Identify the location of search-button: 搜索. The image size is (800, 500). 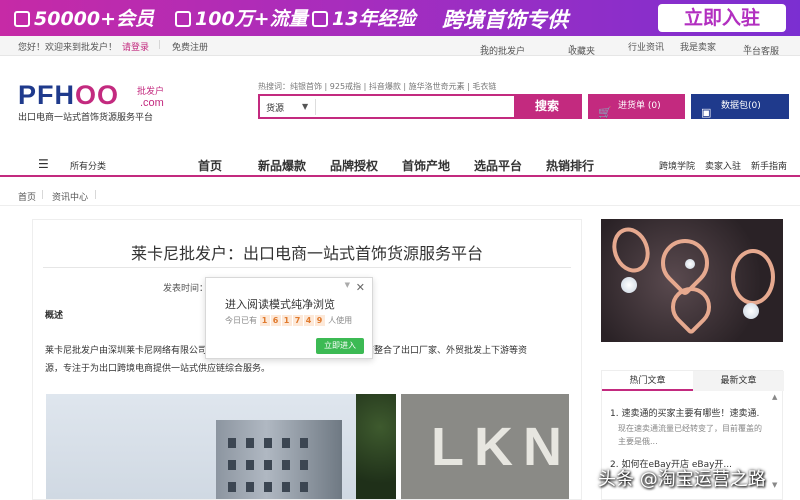
(547, 106).